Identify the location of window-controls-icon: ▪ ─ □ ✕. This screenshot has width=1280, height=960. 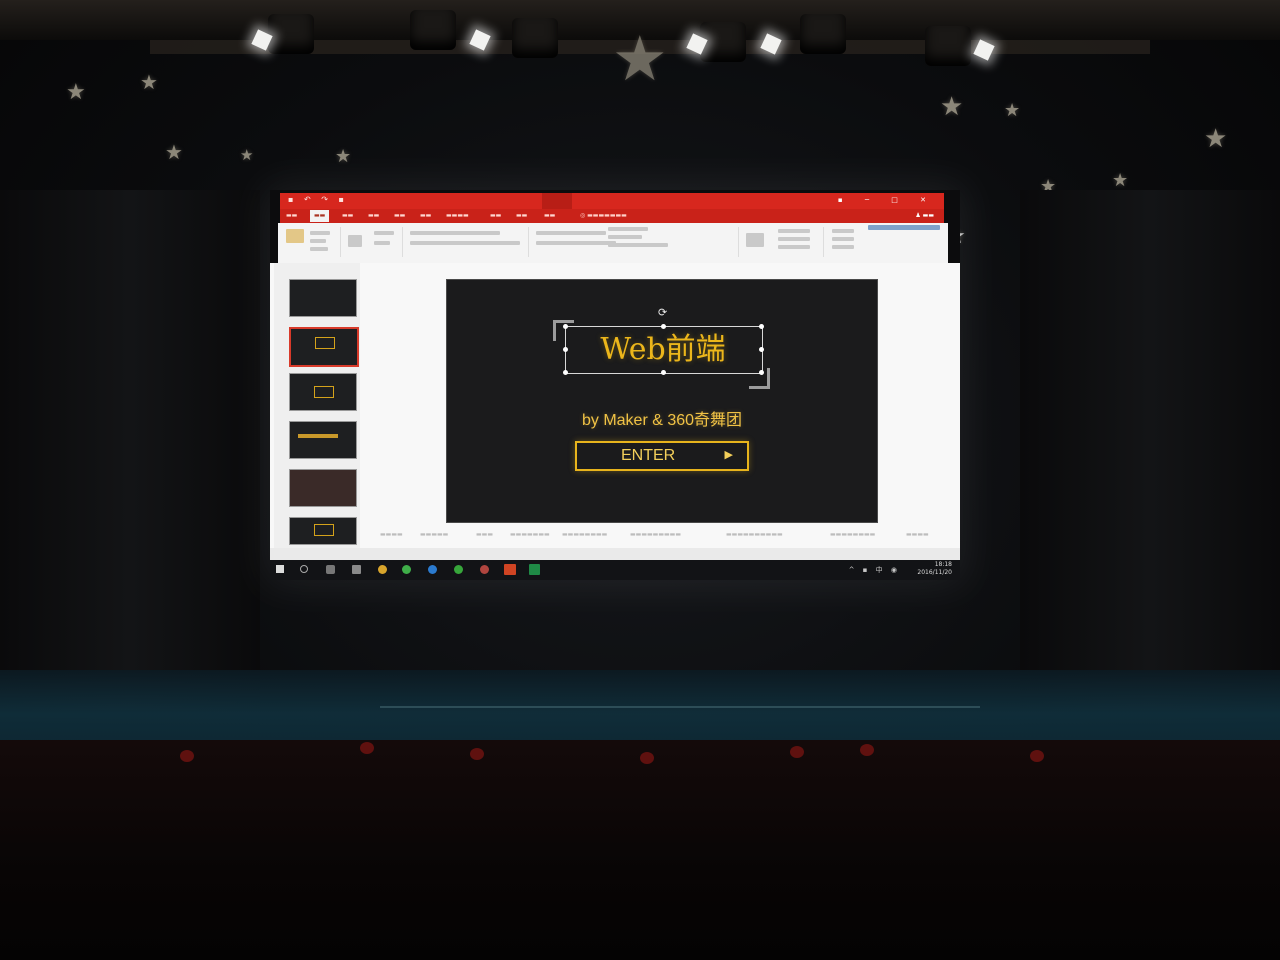
(887, 200).